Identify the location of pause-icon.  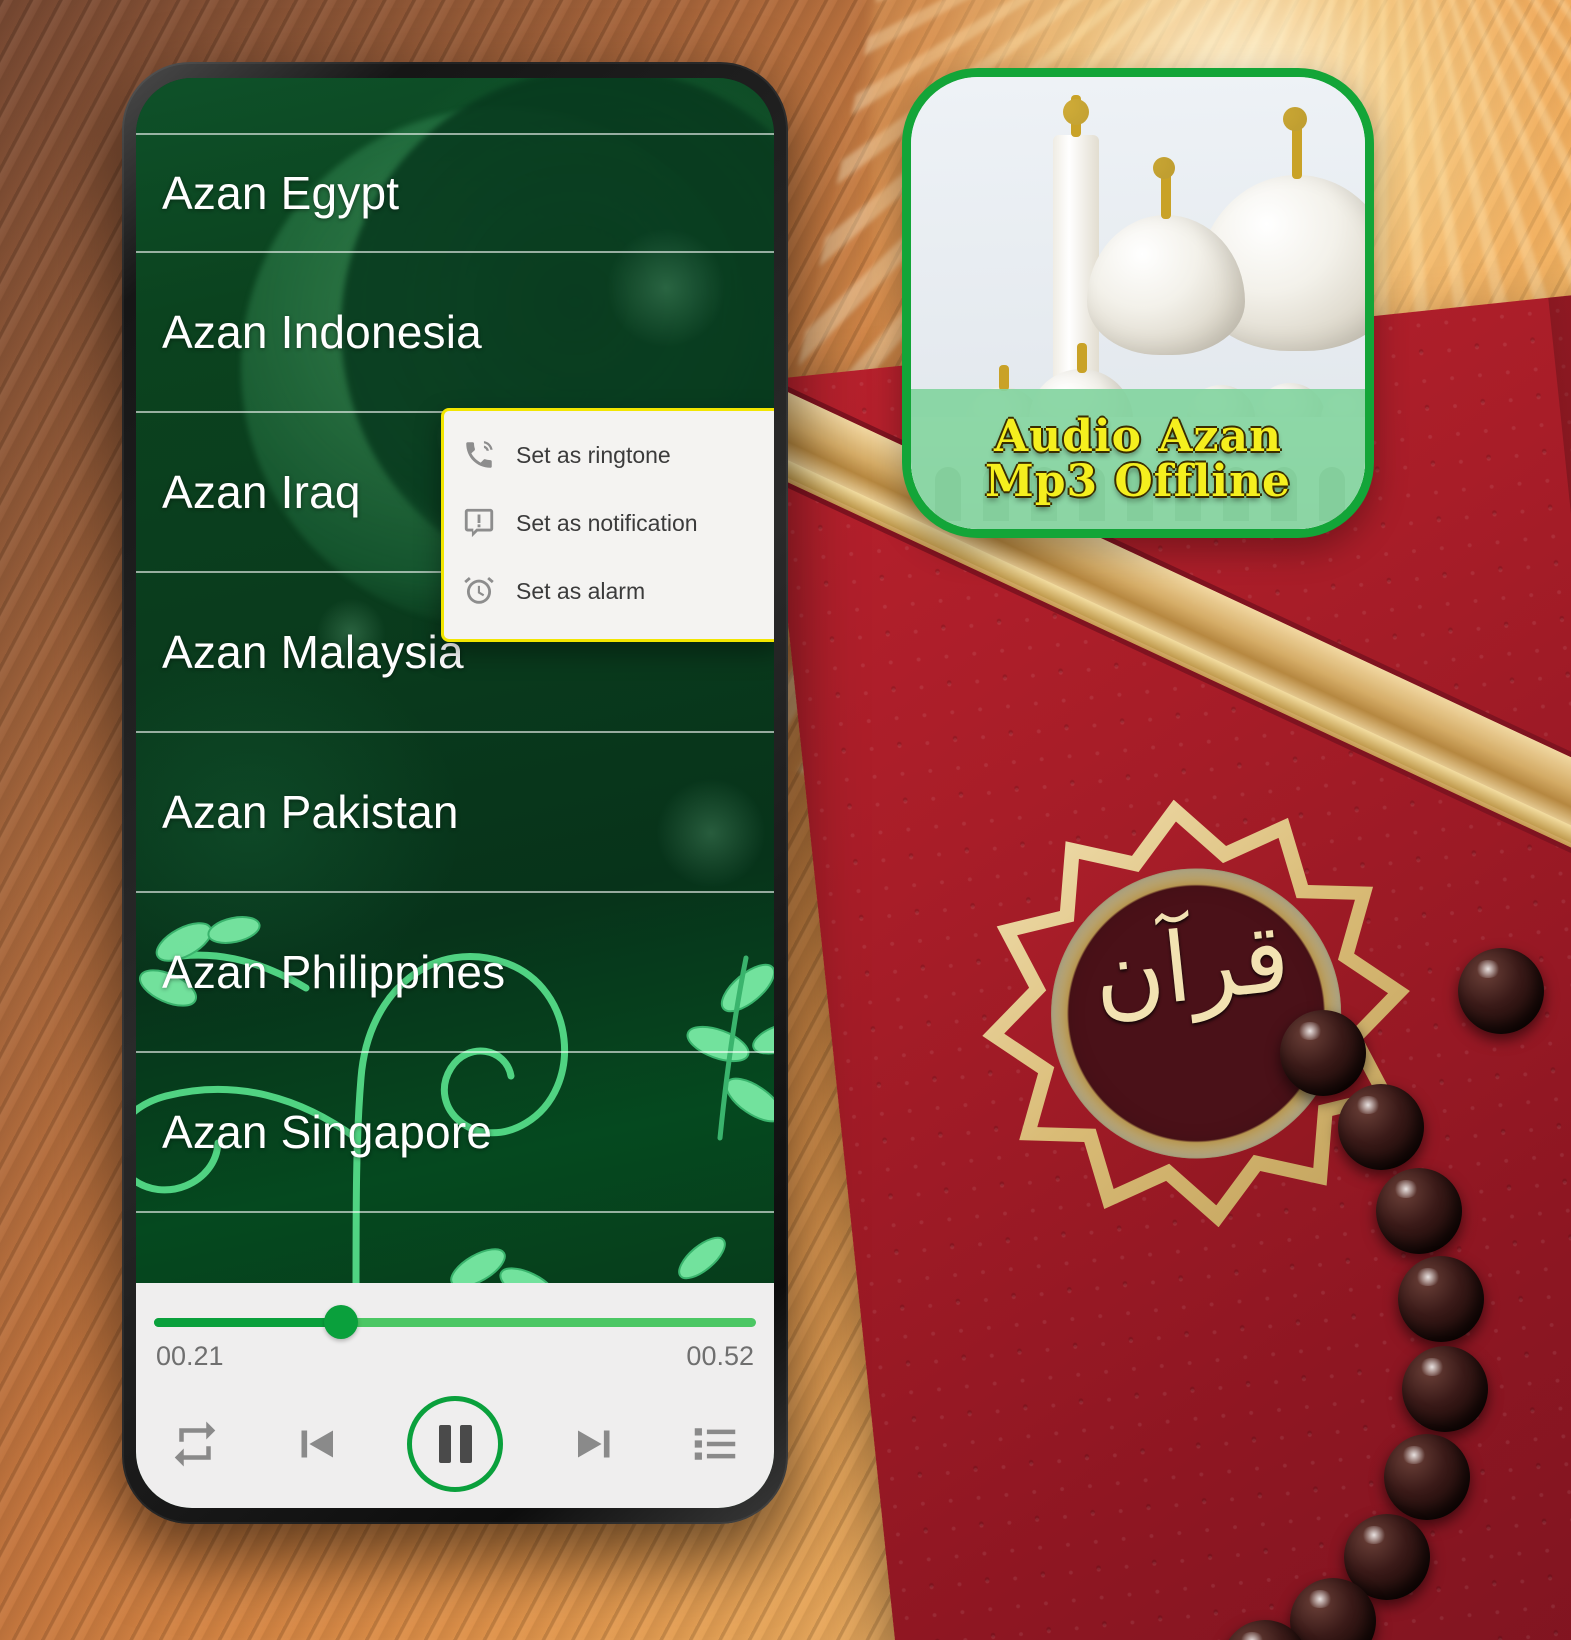
(455, 1444).